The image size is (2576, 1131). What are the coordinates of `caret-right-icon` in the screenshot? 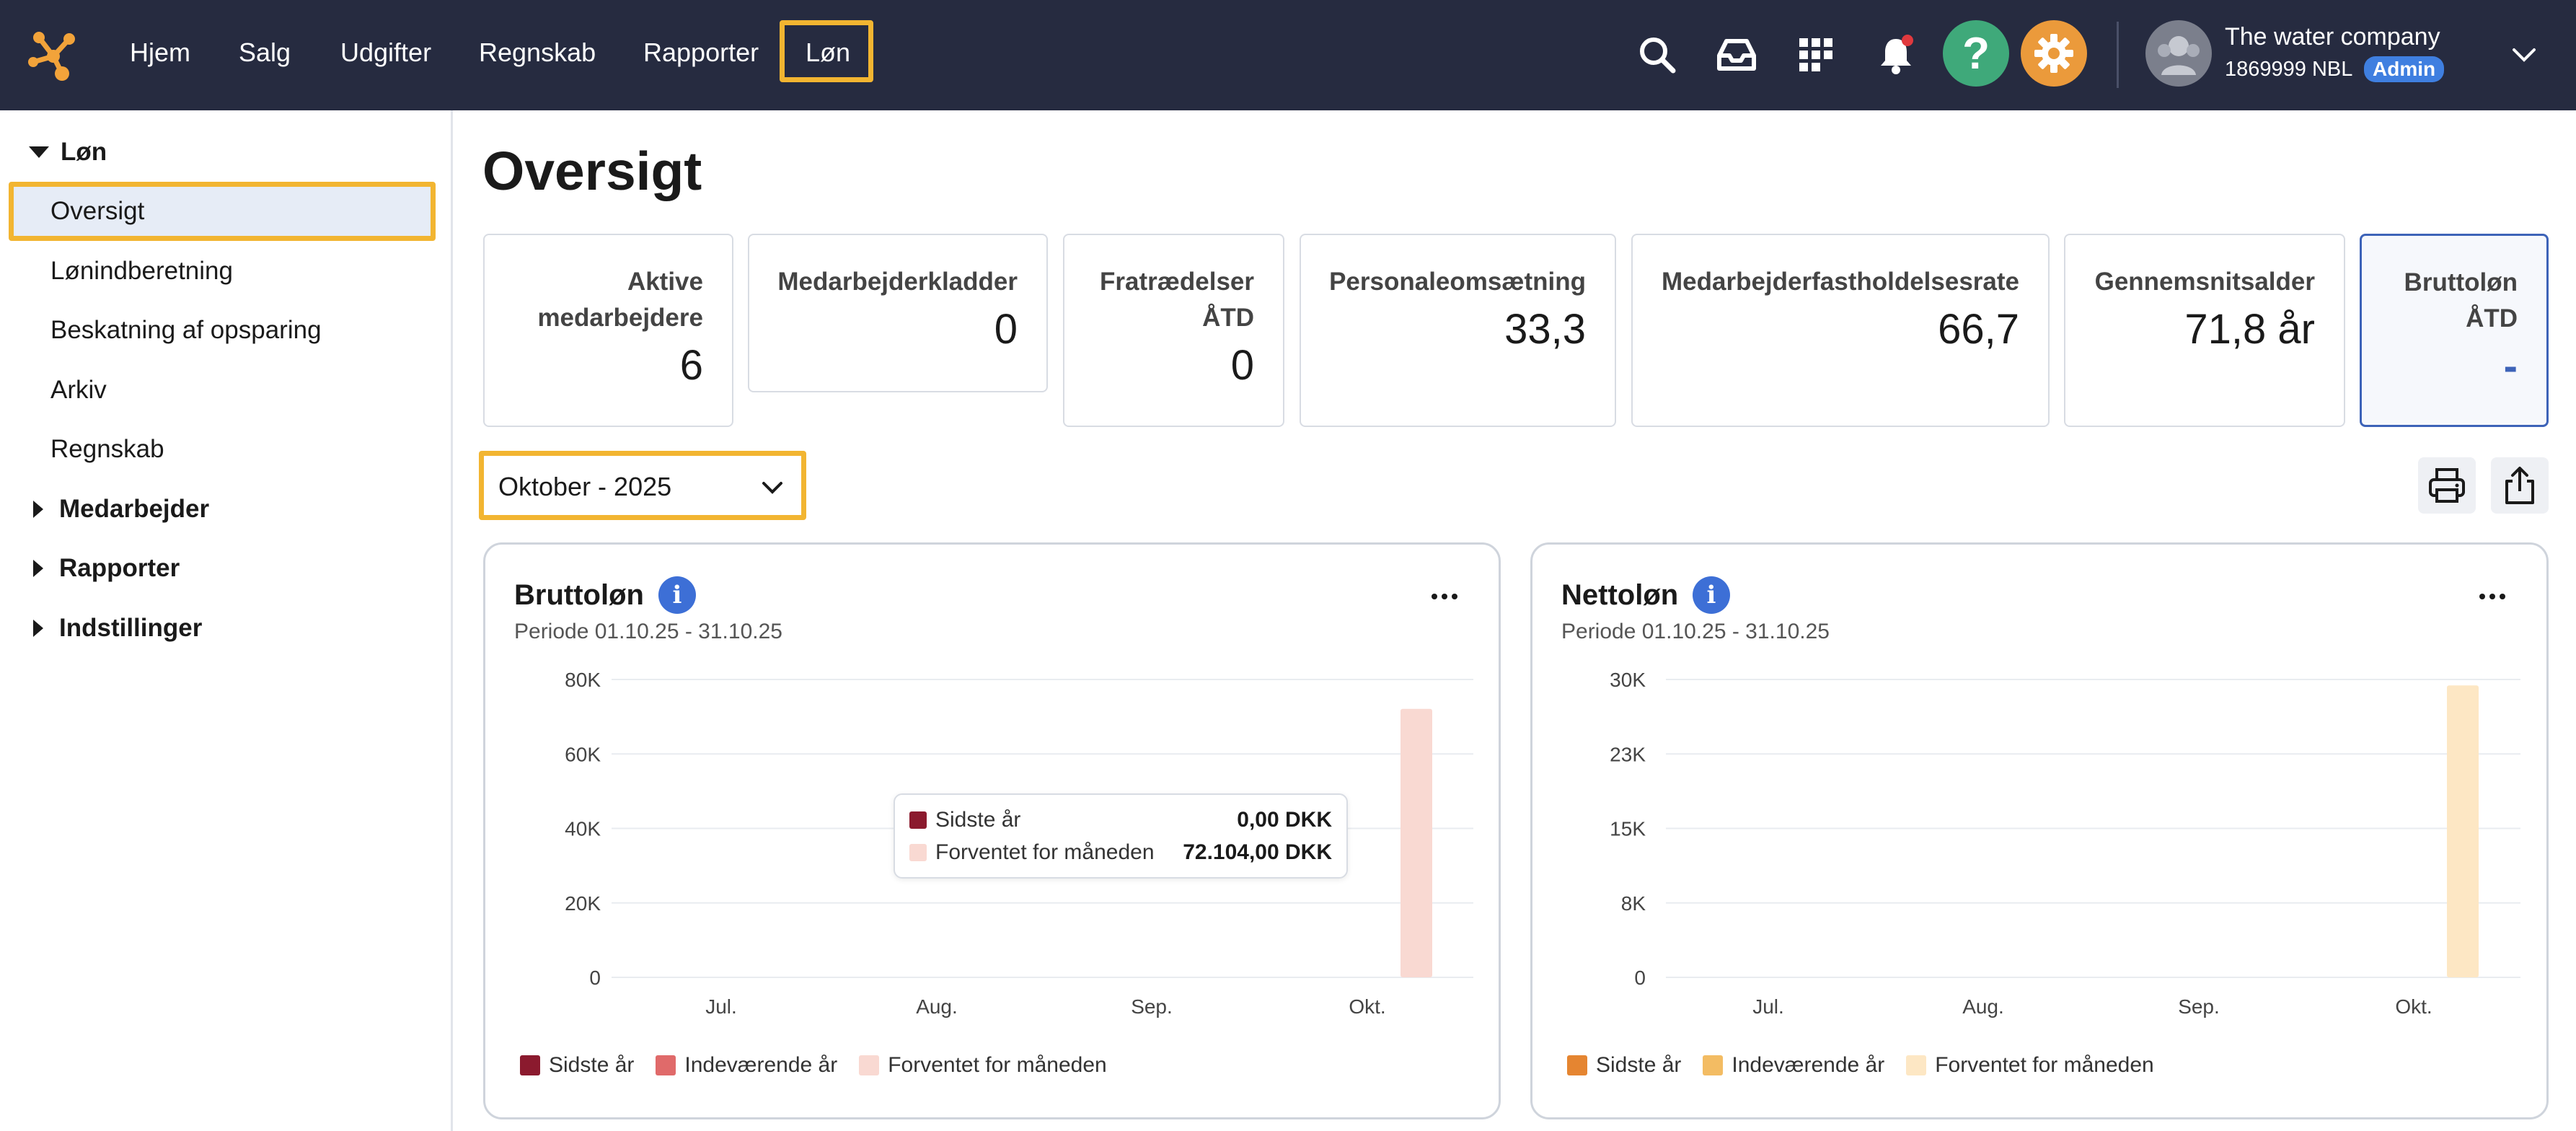 It's located at (38, 509).